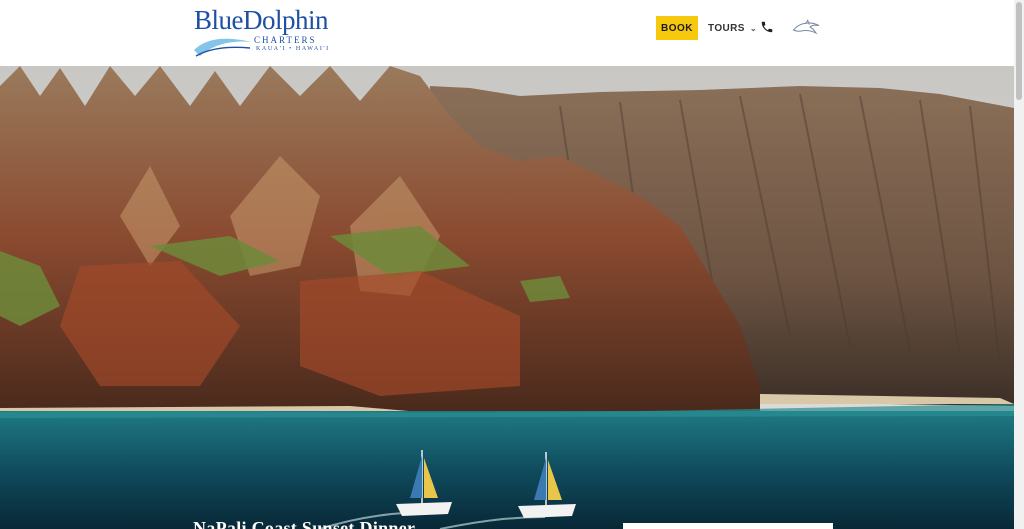 Image resolution: width=1024 pixels, height=529 pixels. What do you see at coordinates (1019, 51) in the screenshot?
I see `scrollbar-thumb` at bounding box center [1019, 51].